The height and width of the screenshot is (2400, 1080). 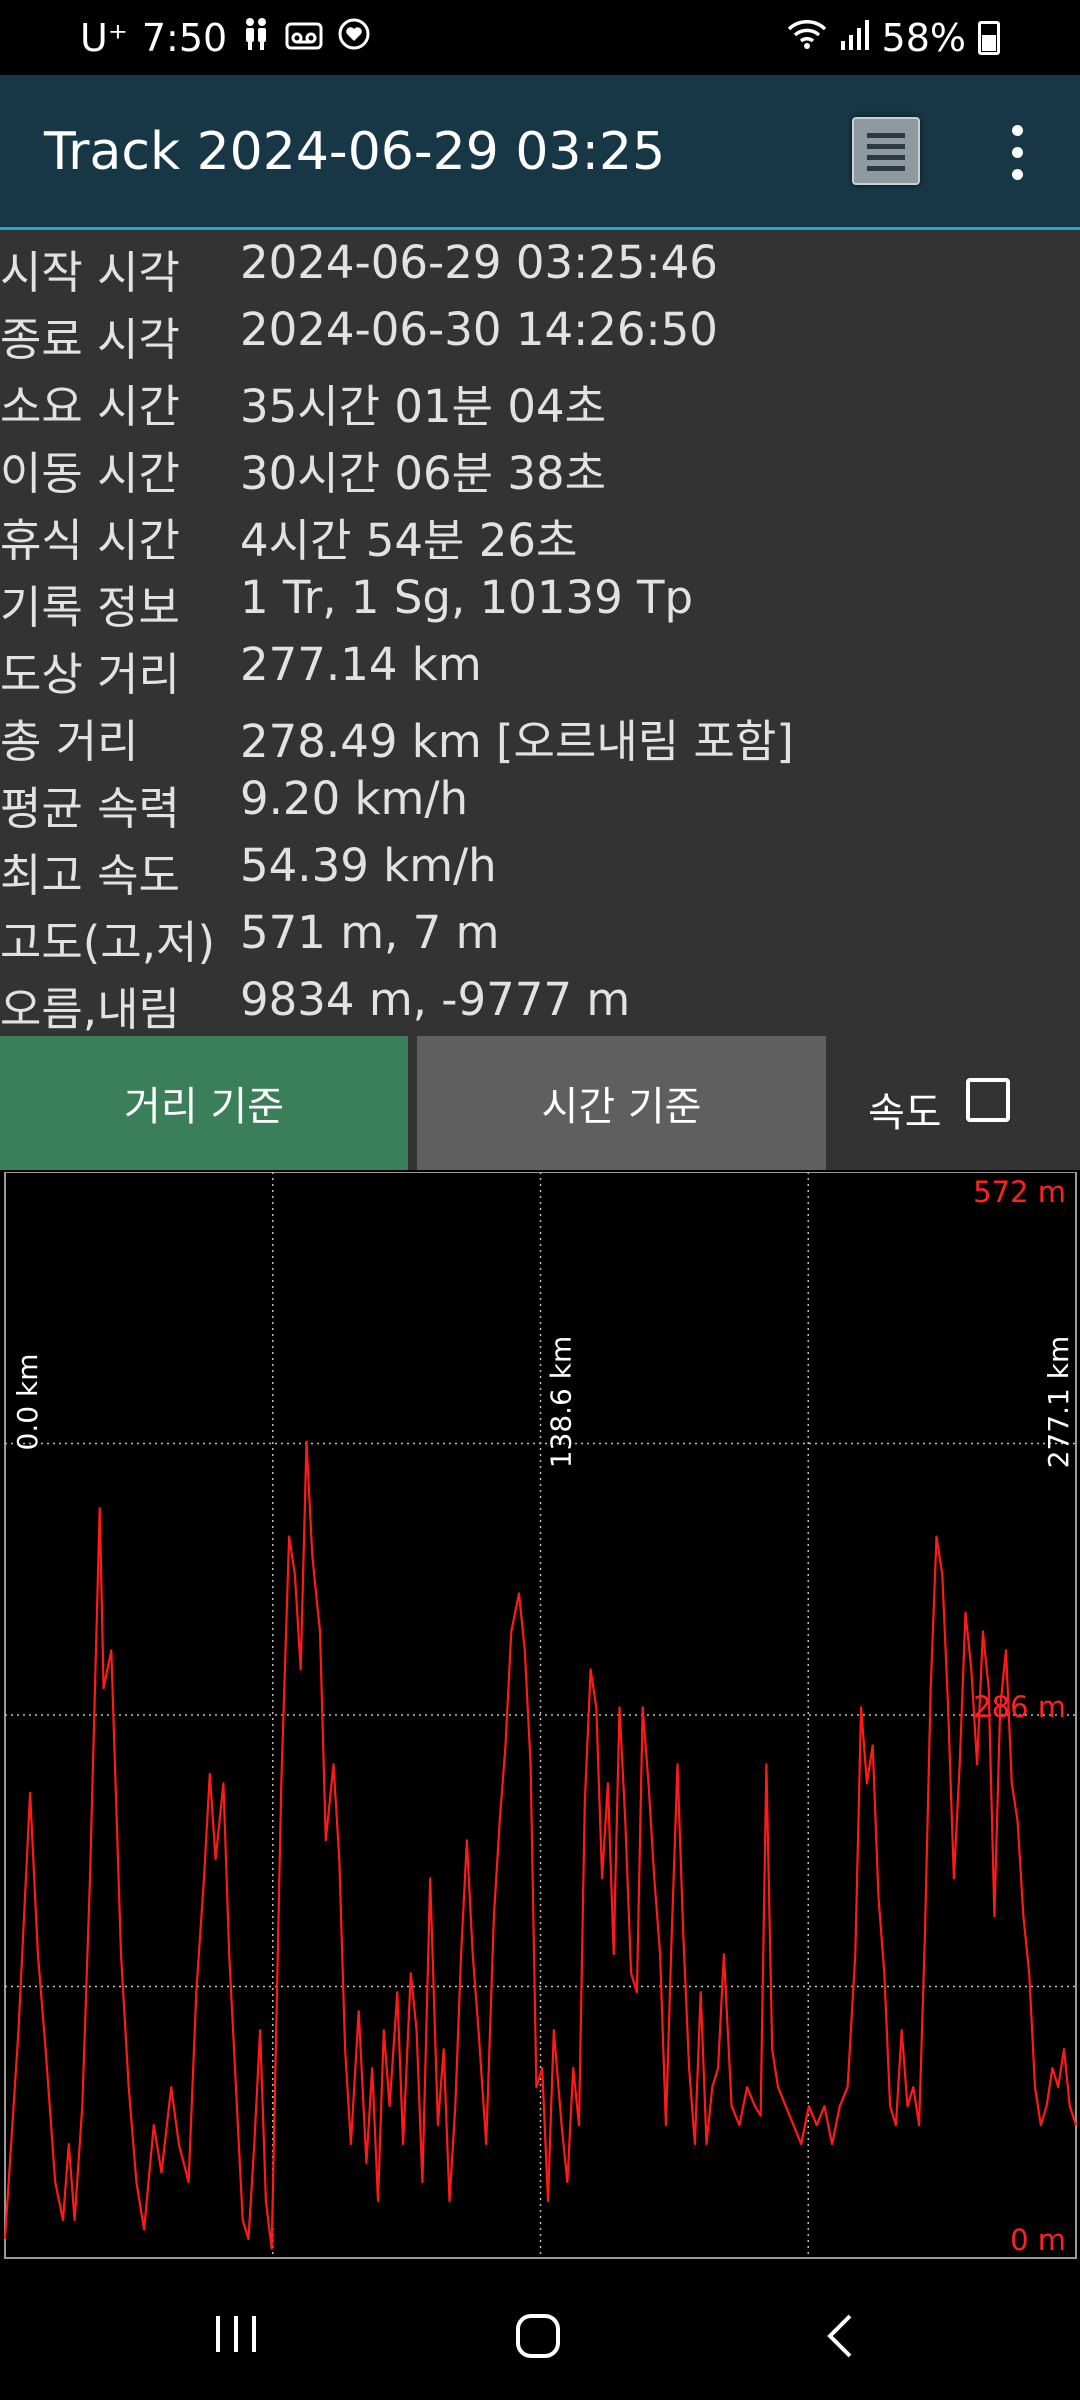 What do you see at coordinates (621, 1103) in the screenshot?
I see `time-basis-button: 시간 기준` at bounding box center [621, 1103].